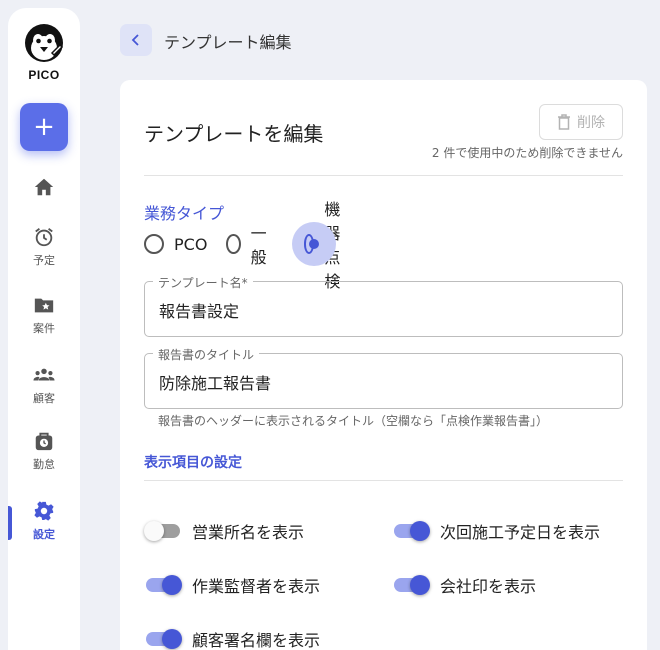  I want to click on home-icon, so click(44, 187).